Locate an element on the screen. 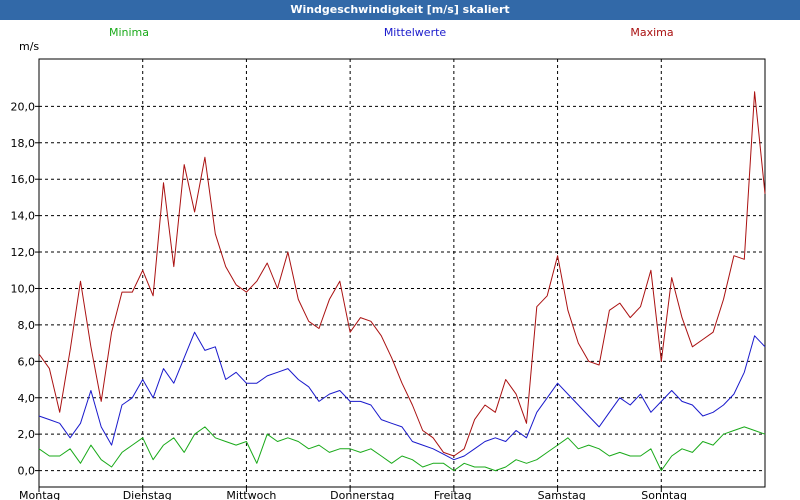 This screenshot has height=500, width=800. y-tick-label: 20,0 is located at coordinates (23, 106).